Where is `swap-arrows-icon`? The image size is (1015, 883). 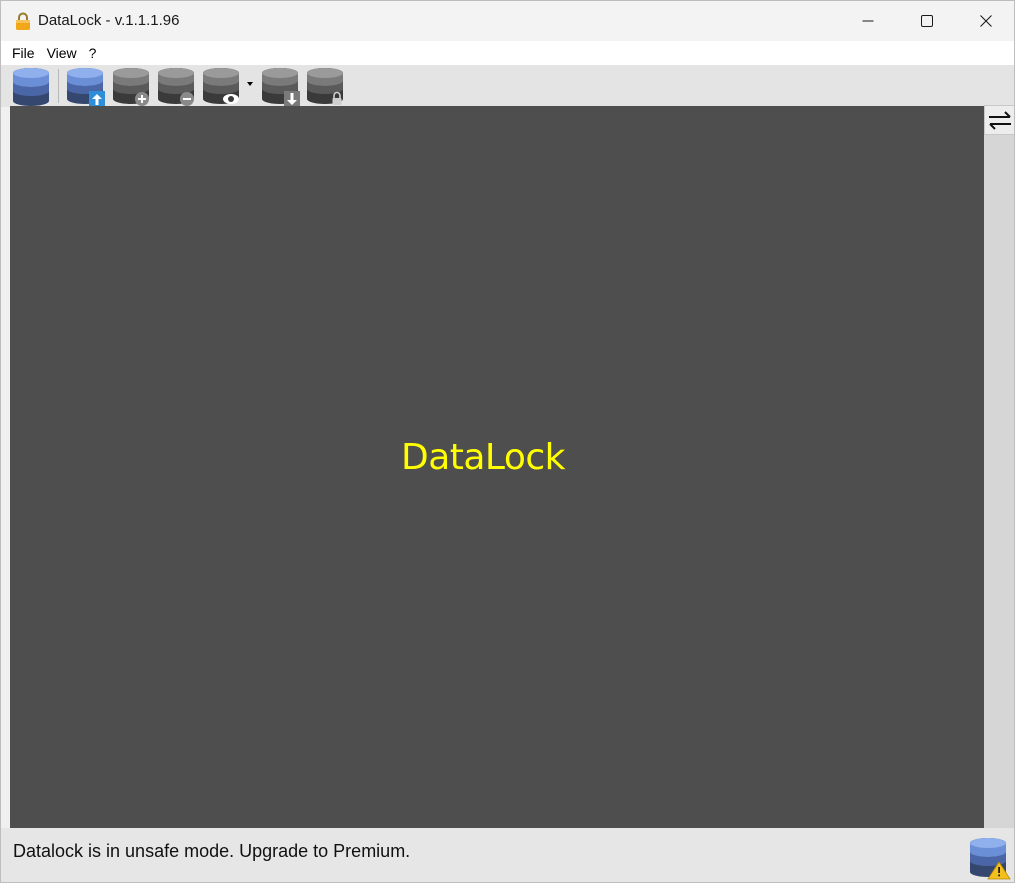
swap-arrows-icon is located at coordinates (1000, 120).